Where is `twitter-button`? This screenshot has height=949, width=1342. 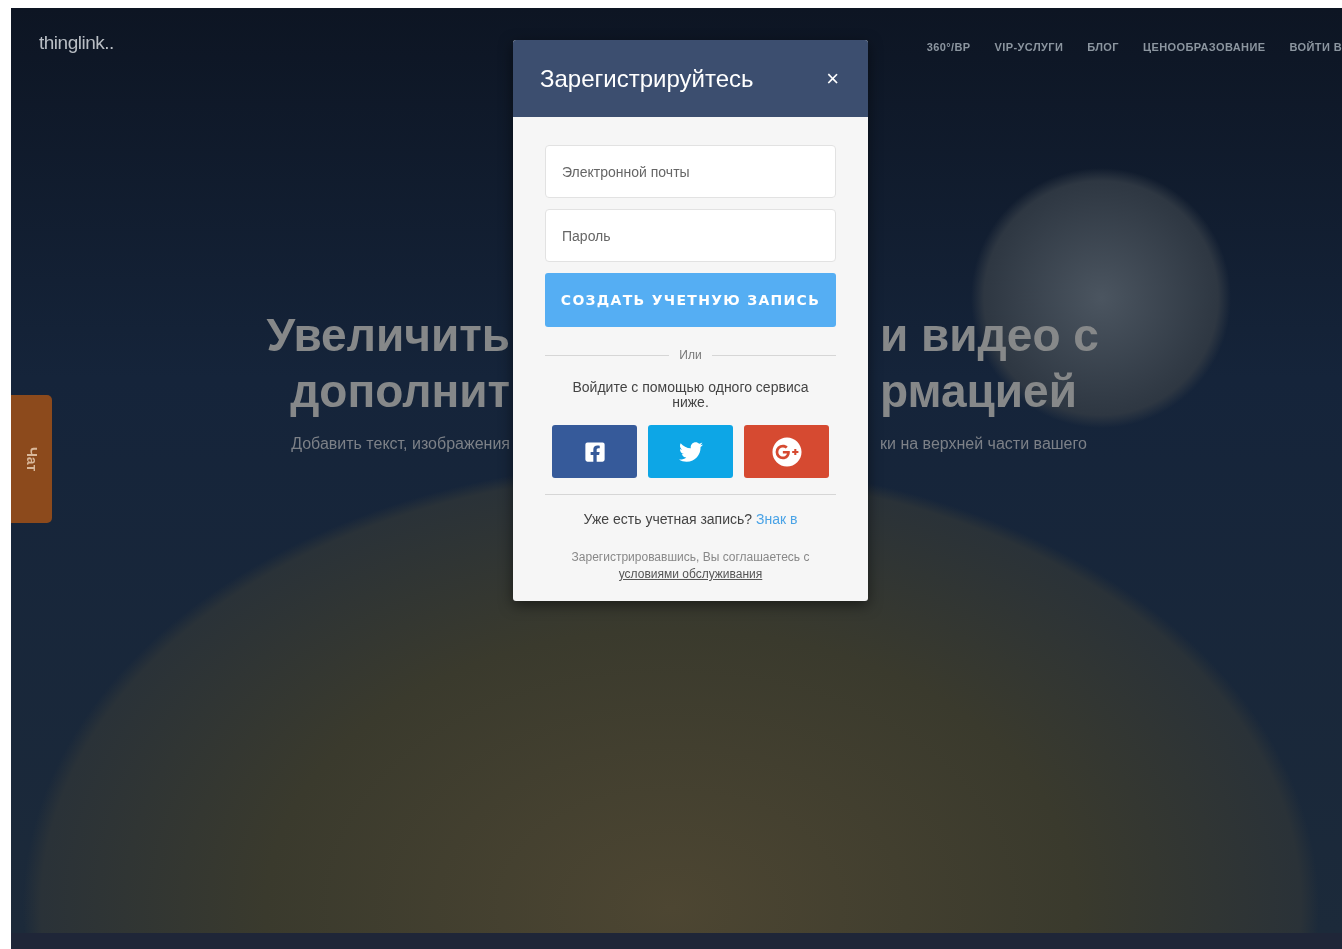 twitter-button is located at coordinates (690, 451).